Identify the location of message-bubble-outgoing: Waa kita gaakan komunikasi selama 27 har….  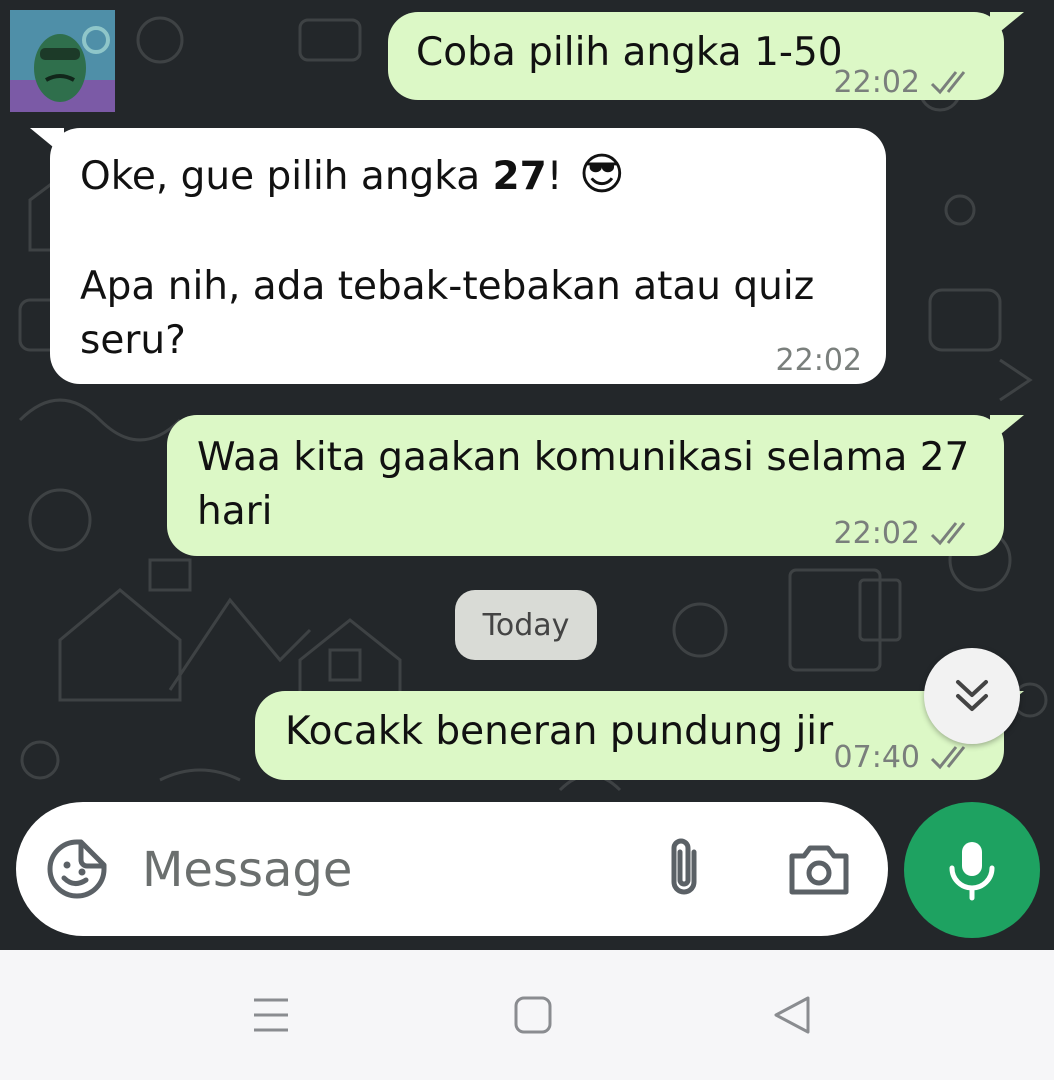
(595, 485).